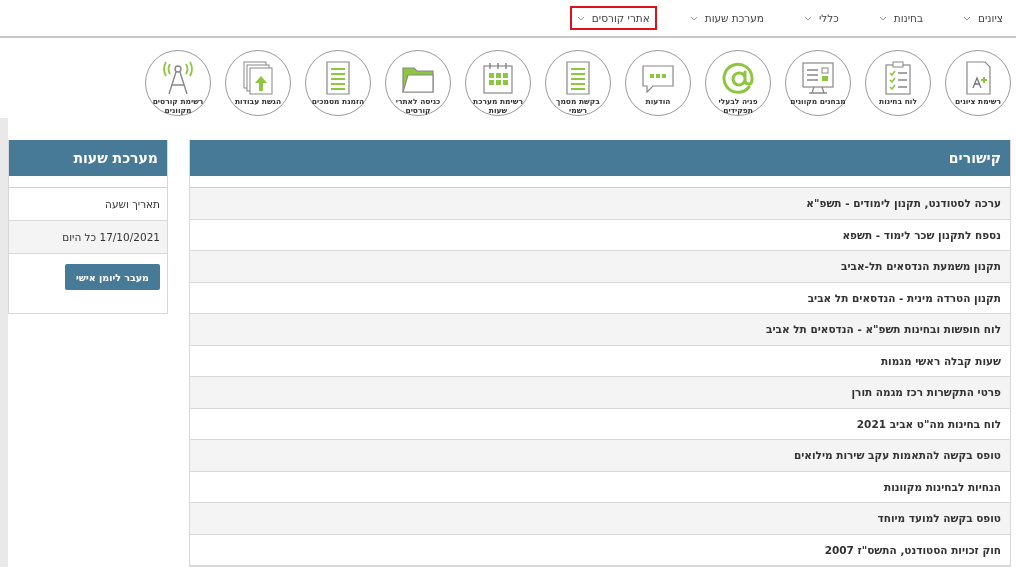 The height and width of the screenshot is (586, 1016). I want to click on link-row: טופס בקשה להתאמות עקב שירות מילואים, so click(600, 456).